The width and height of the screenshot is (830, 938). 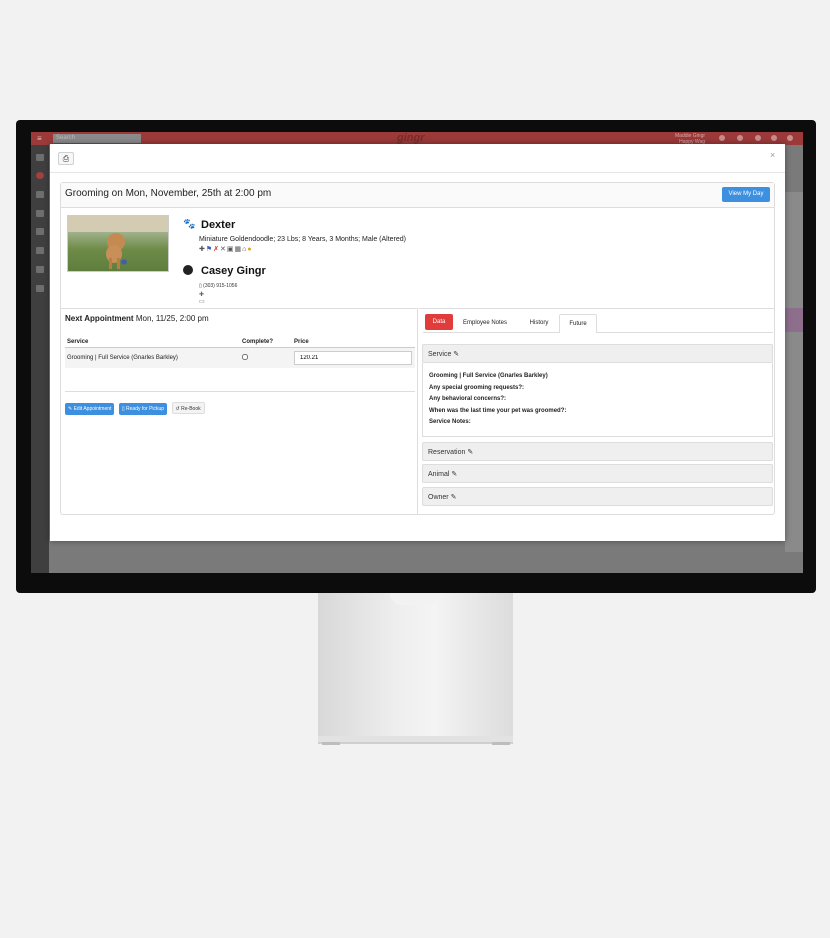 What do you see at coordinates (39, 138) in the screenshot?
I see `menu-icon: ≡` at bounding box center [39, 138].